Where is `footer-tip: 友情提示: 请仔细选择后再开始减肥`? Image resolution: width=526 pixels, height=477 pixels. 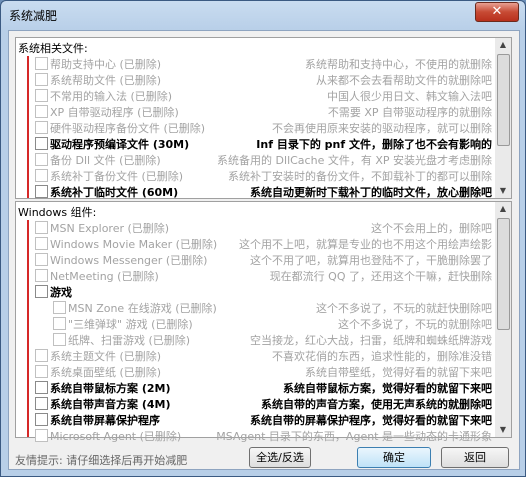
footer-tip: 友情提示: 请仔细选择后再开始减肥 is located at coordinates (101, 460).